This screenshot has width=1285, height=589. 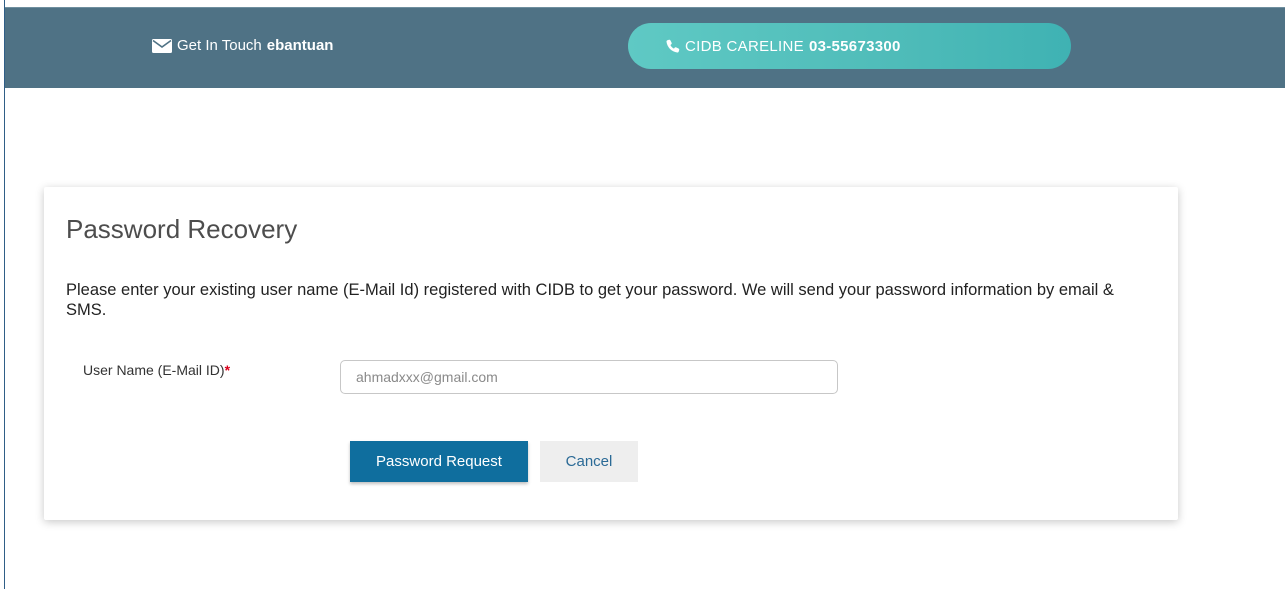 I want to click on username-label-text: User Name (E-Mail ID), so click(x=154, y=370).